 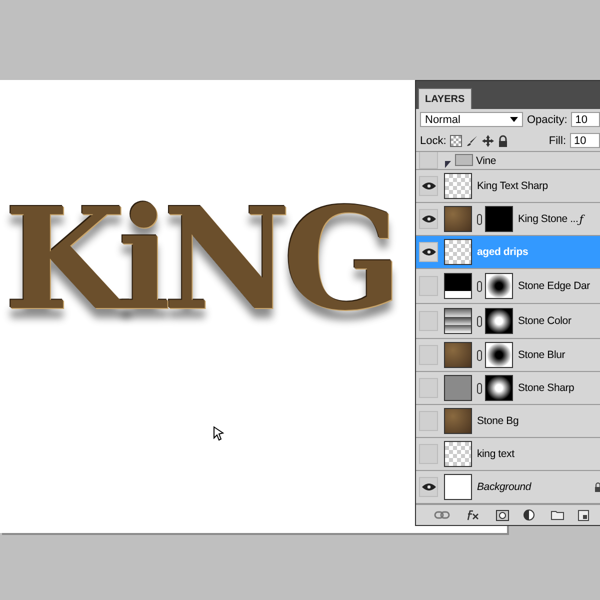 I want to click on layer-row: Background, so click(x=508, y=487).